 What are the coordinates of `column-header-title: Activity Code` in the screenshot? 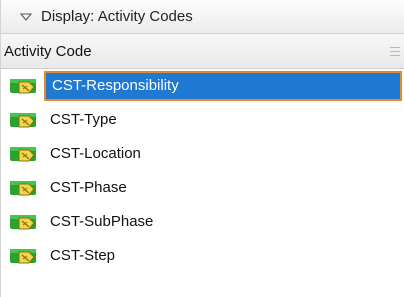 It's located at (48, 51).